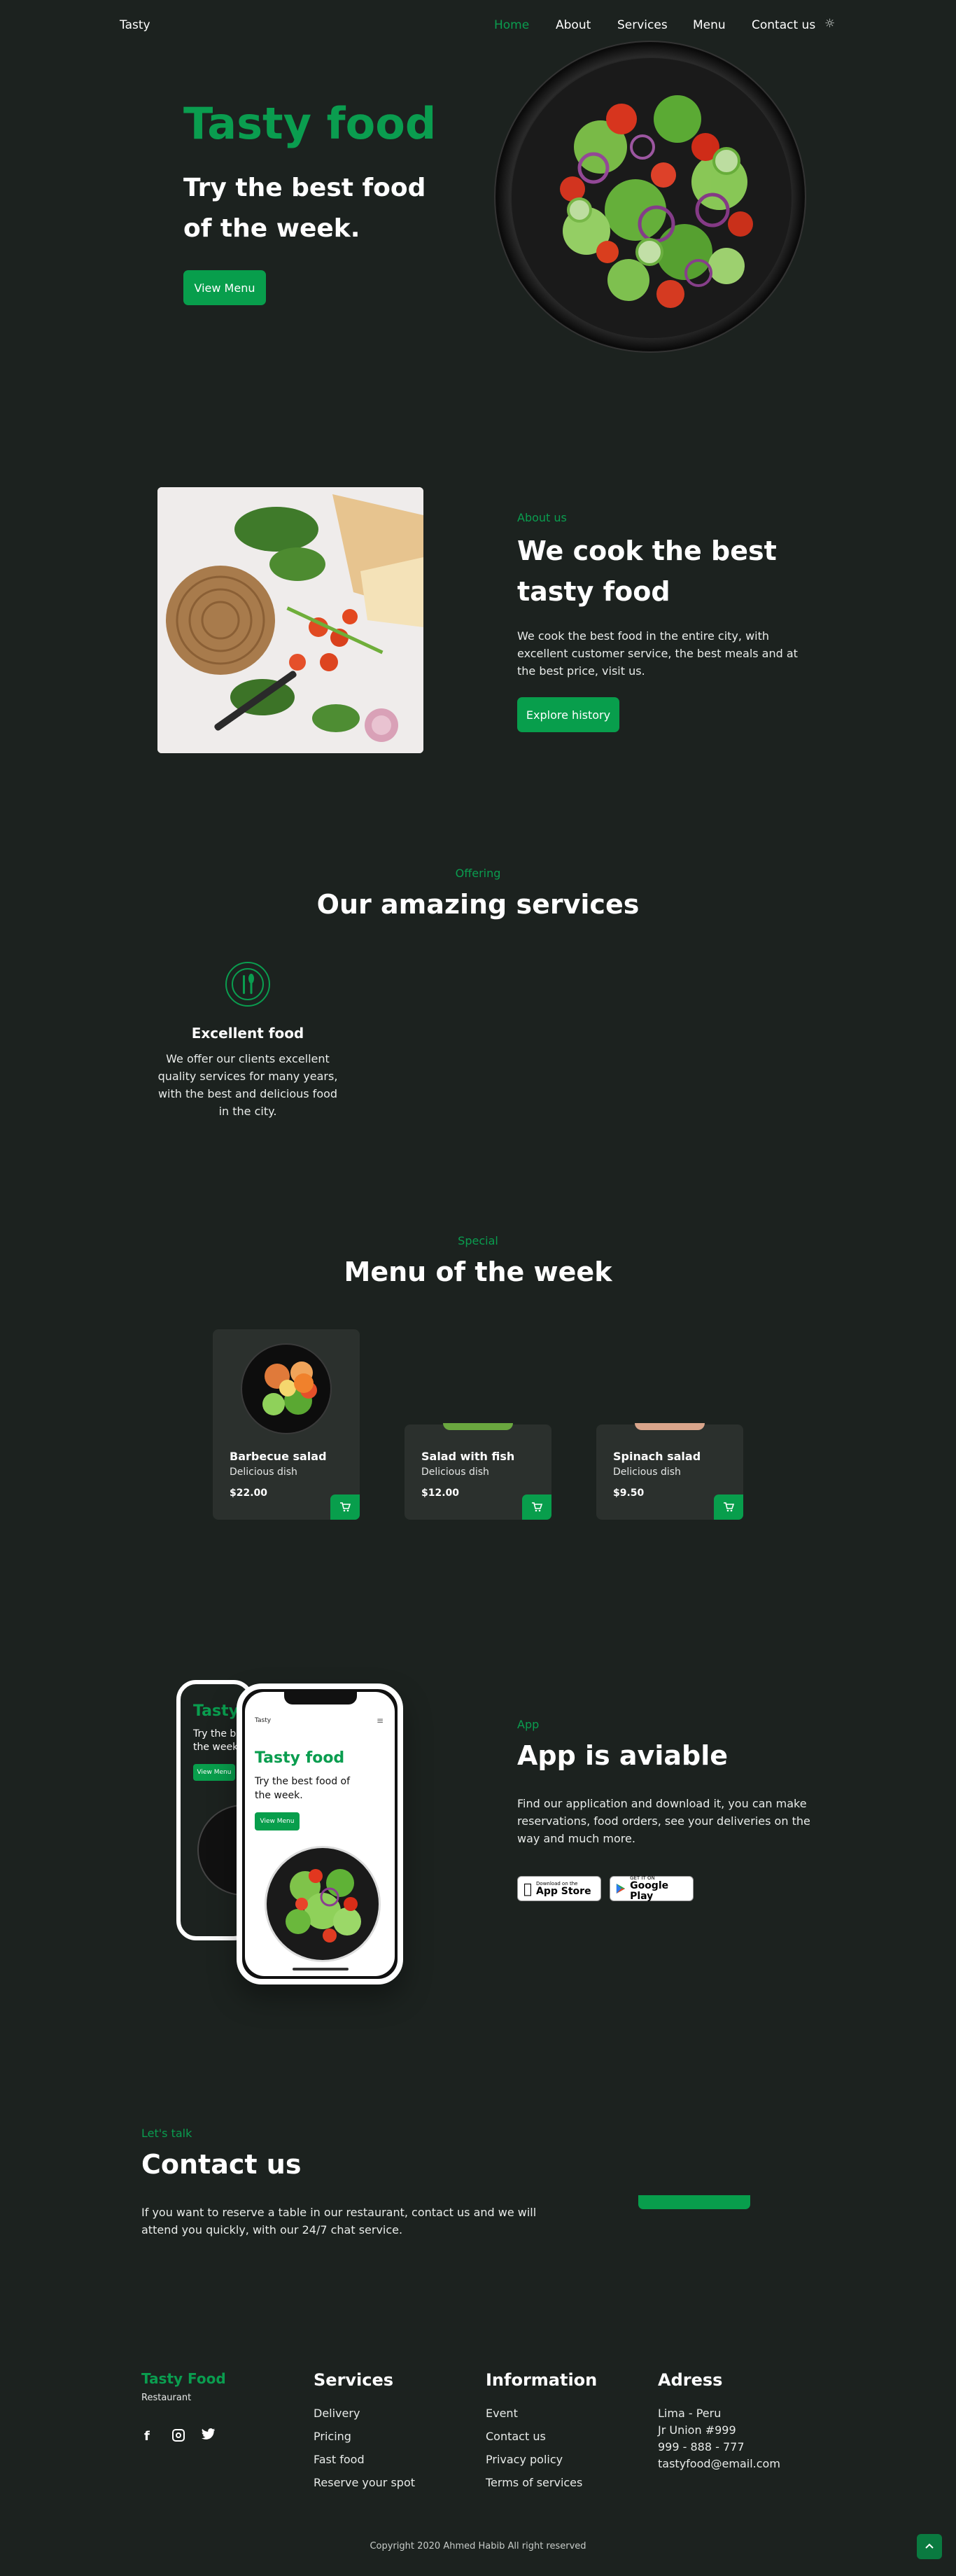 The height and width of the screenshot is (2576, 956). Describe the element at coordinates (528, 1724) in the screenshot. I see `app-tag: App` at that location.